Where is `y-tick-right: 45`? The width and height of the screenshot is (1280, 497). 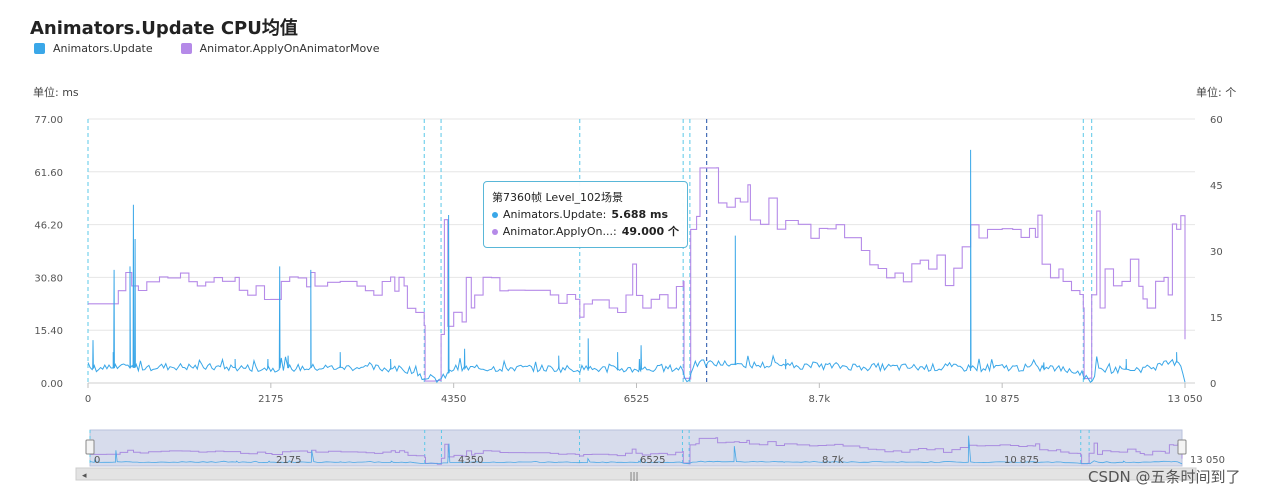 y-tick-right: 45 is located at coordinates (1216, 186).